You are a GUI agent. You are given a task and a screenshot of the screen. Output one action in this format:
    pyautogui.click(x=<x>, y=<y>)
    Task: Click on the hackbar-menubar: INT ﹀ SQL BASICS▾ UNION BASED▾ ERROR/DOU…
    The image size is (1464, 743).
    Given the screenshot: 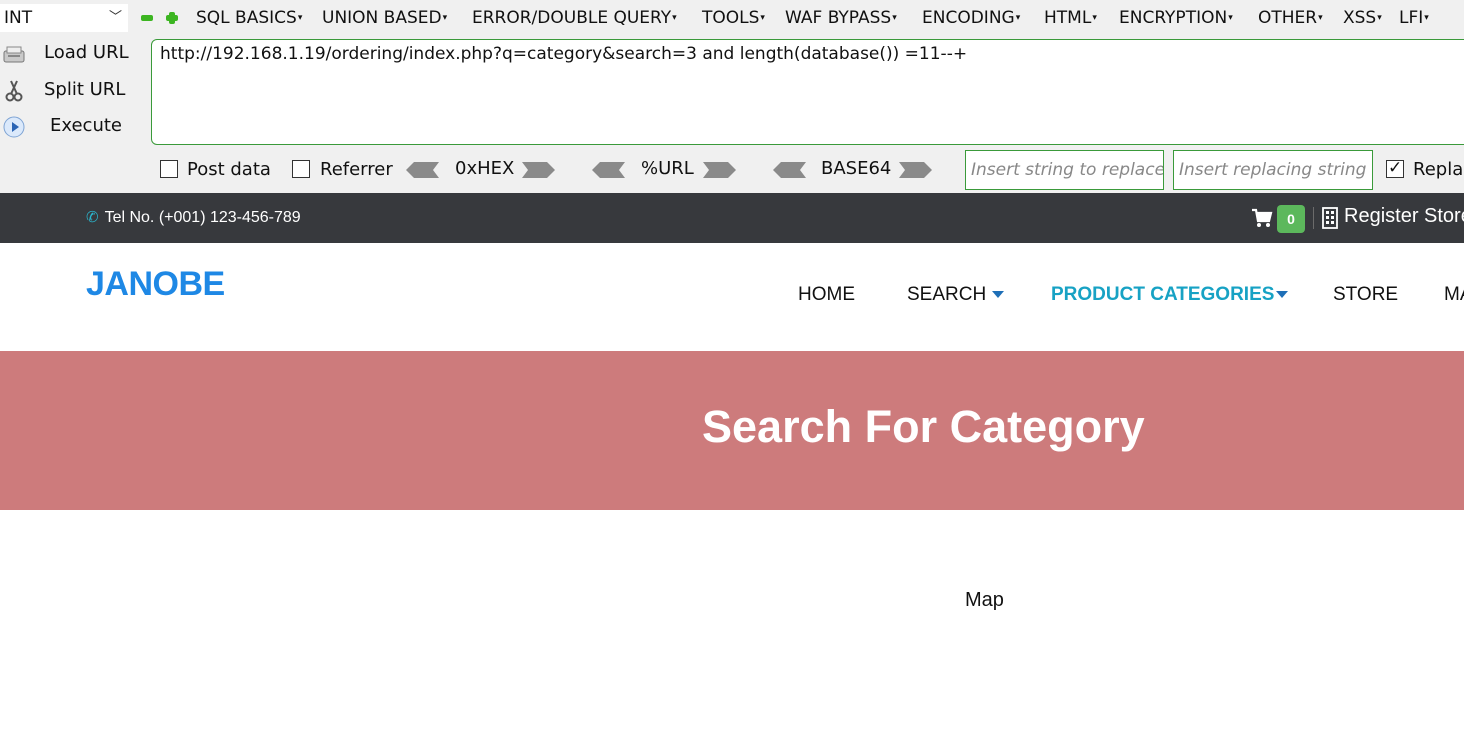 What is the action you would take?
    pyautogui.click(x=732, y=19)
    